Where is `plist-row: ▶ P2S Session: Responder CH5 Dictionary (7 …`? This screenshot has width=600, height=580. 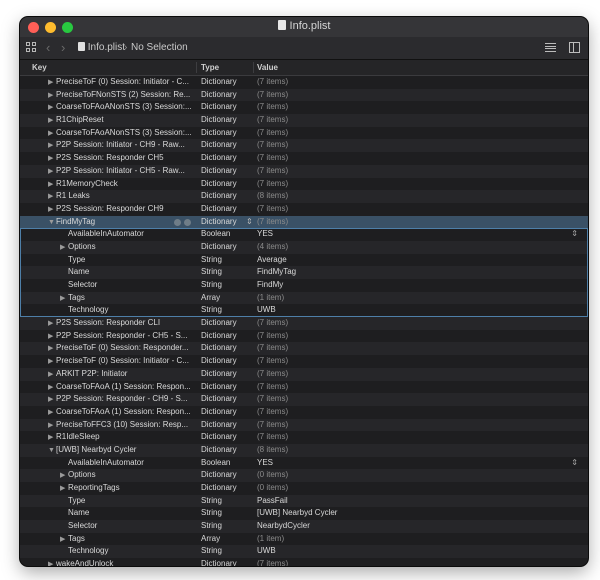
plist-row: ▶ P2S Session: Responder CH5 Dictionary (7 … is located at coordinates (304, 158).